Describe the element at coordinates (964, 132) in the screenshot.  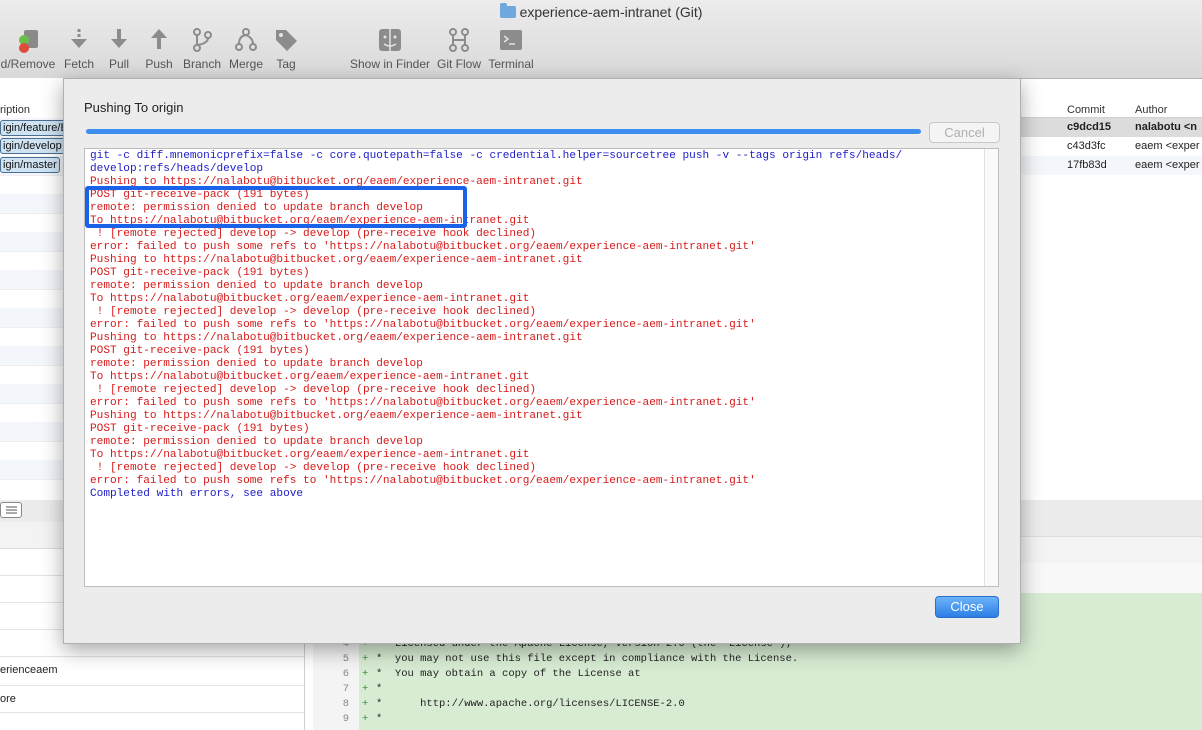
I see `cancel-button: Cancel` at that location.